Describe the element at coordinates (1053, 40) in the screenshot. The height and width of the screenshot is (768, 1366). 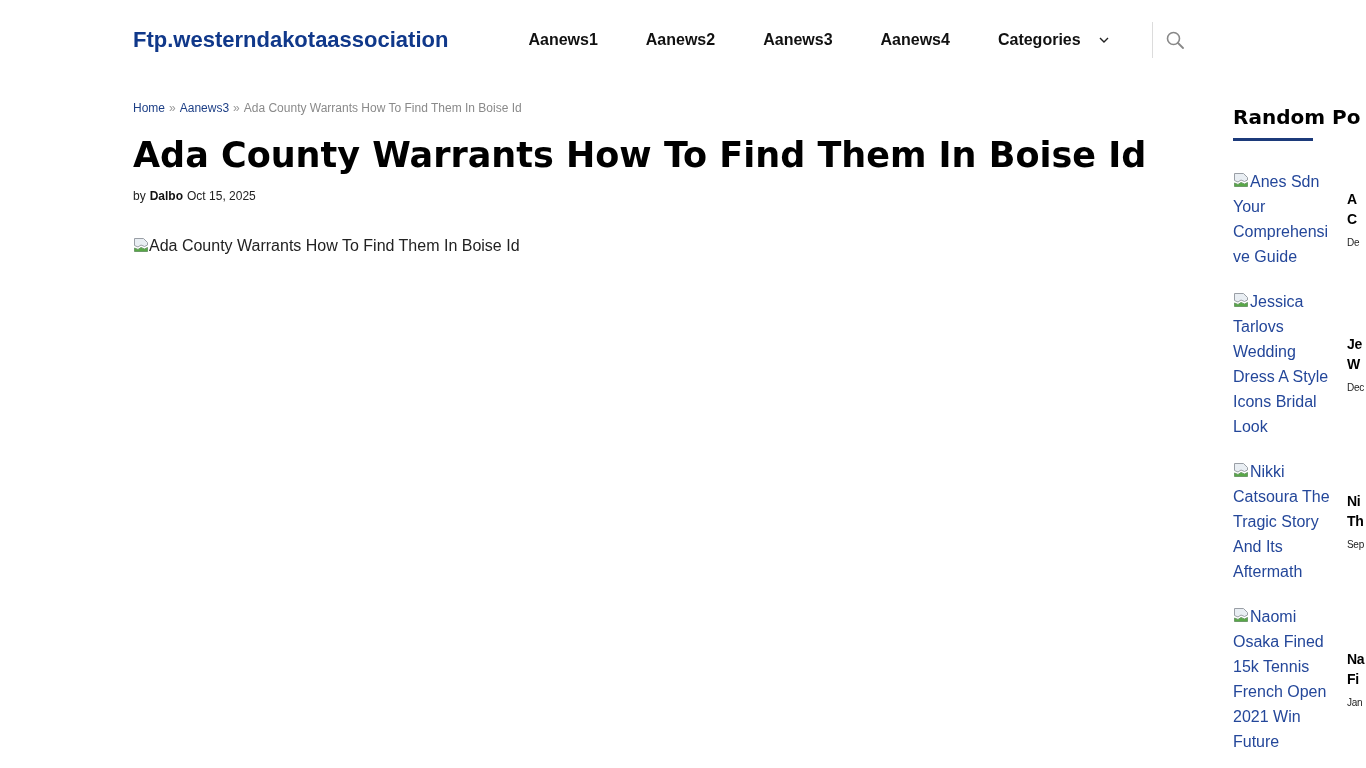
I see `categories-dropdown: Categories` at that location.